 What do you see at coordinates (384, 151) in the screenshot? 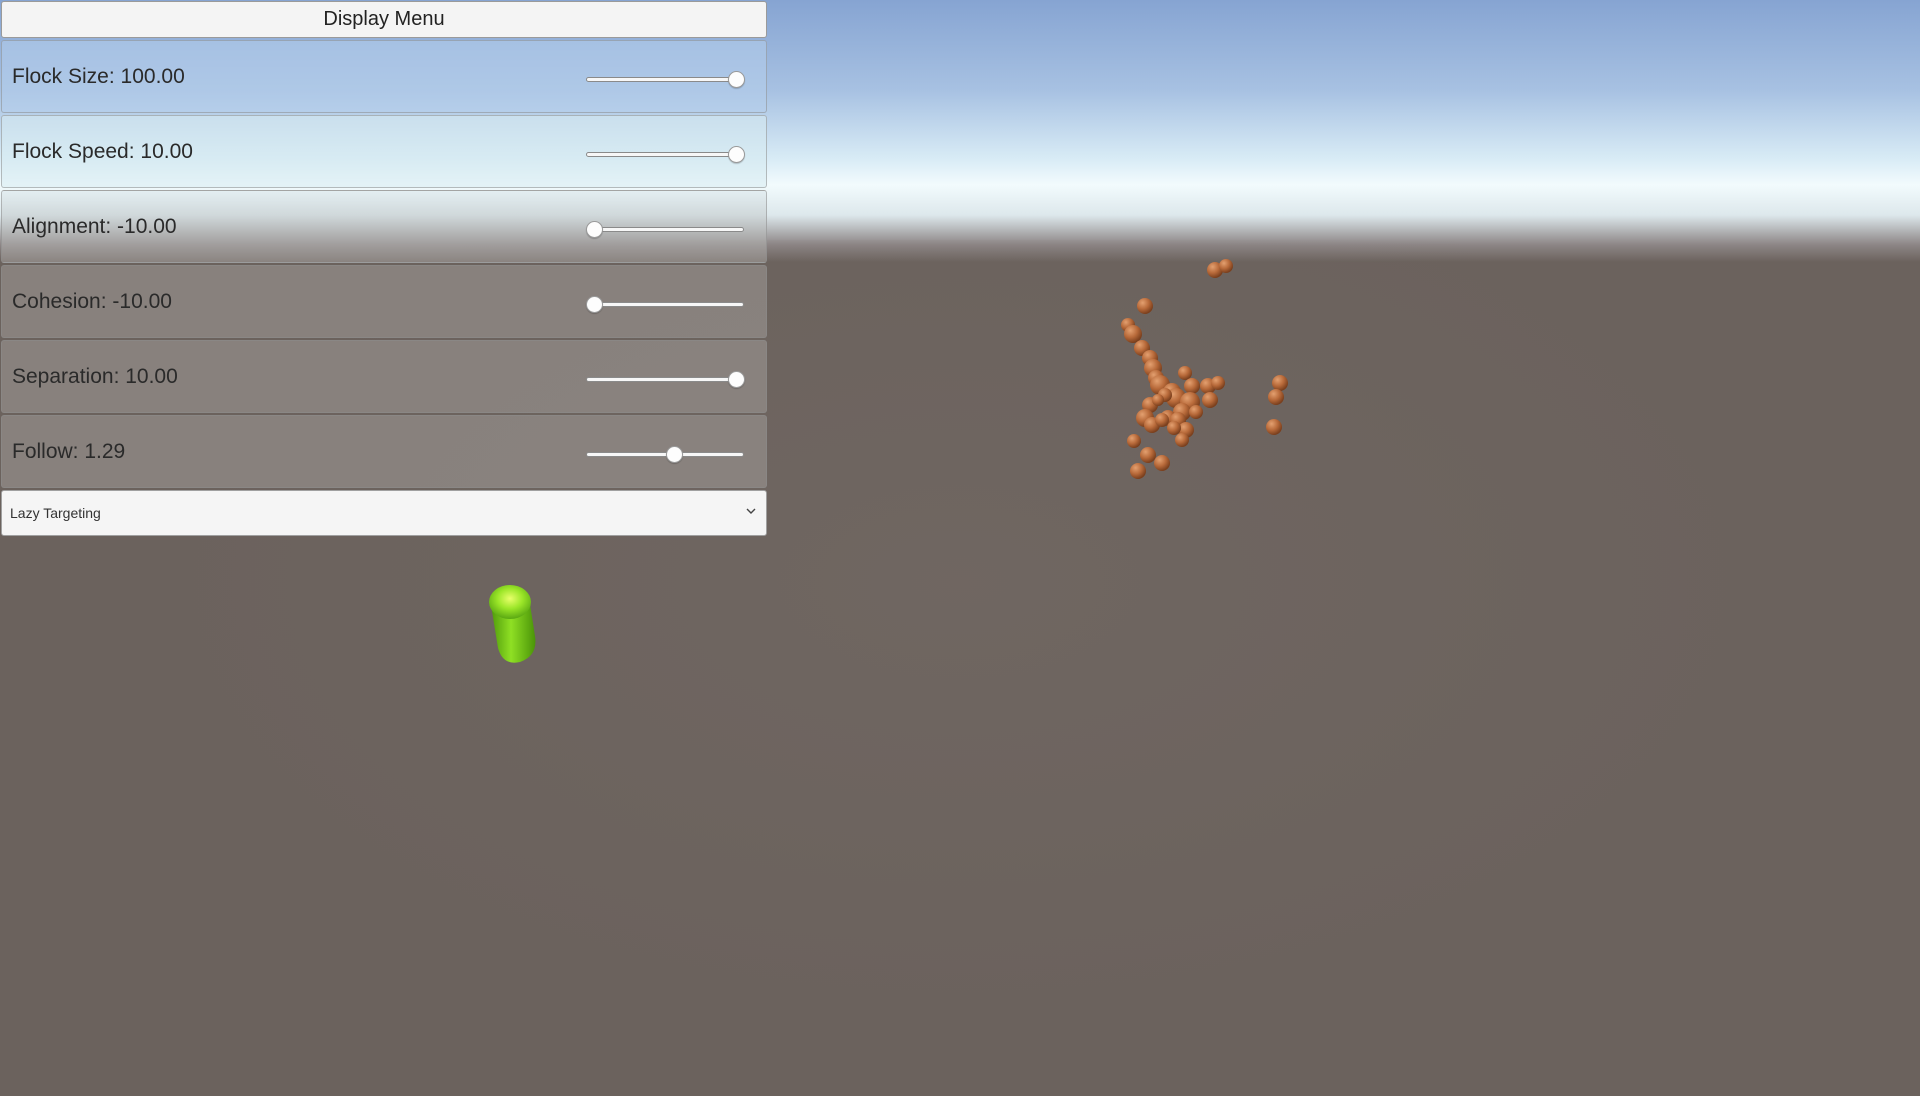
I see `flock-speed-row: Flock Speed: 10.00` at bounding box center [384, 151].